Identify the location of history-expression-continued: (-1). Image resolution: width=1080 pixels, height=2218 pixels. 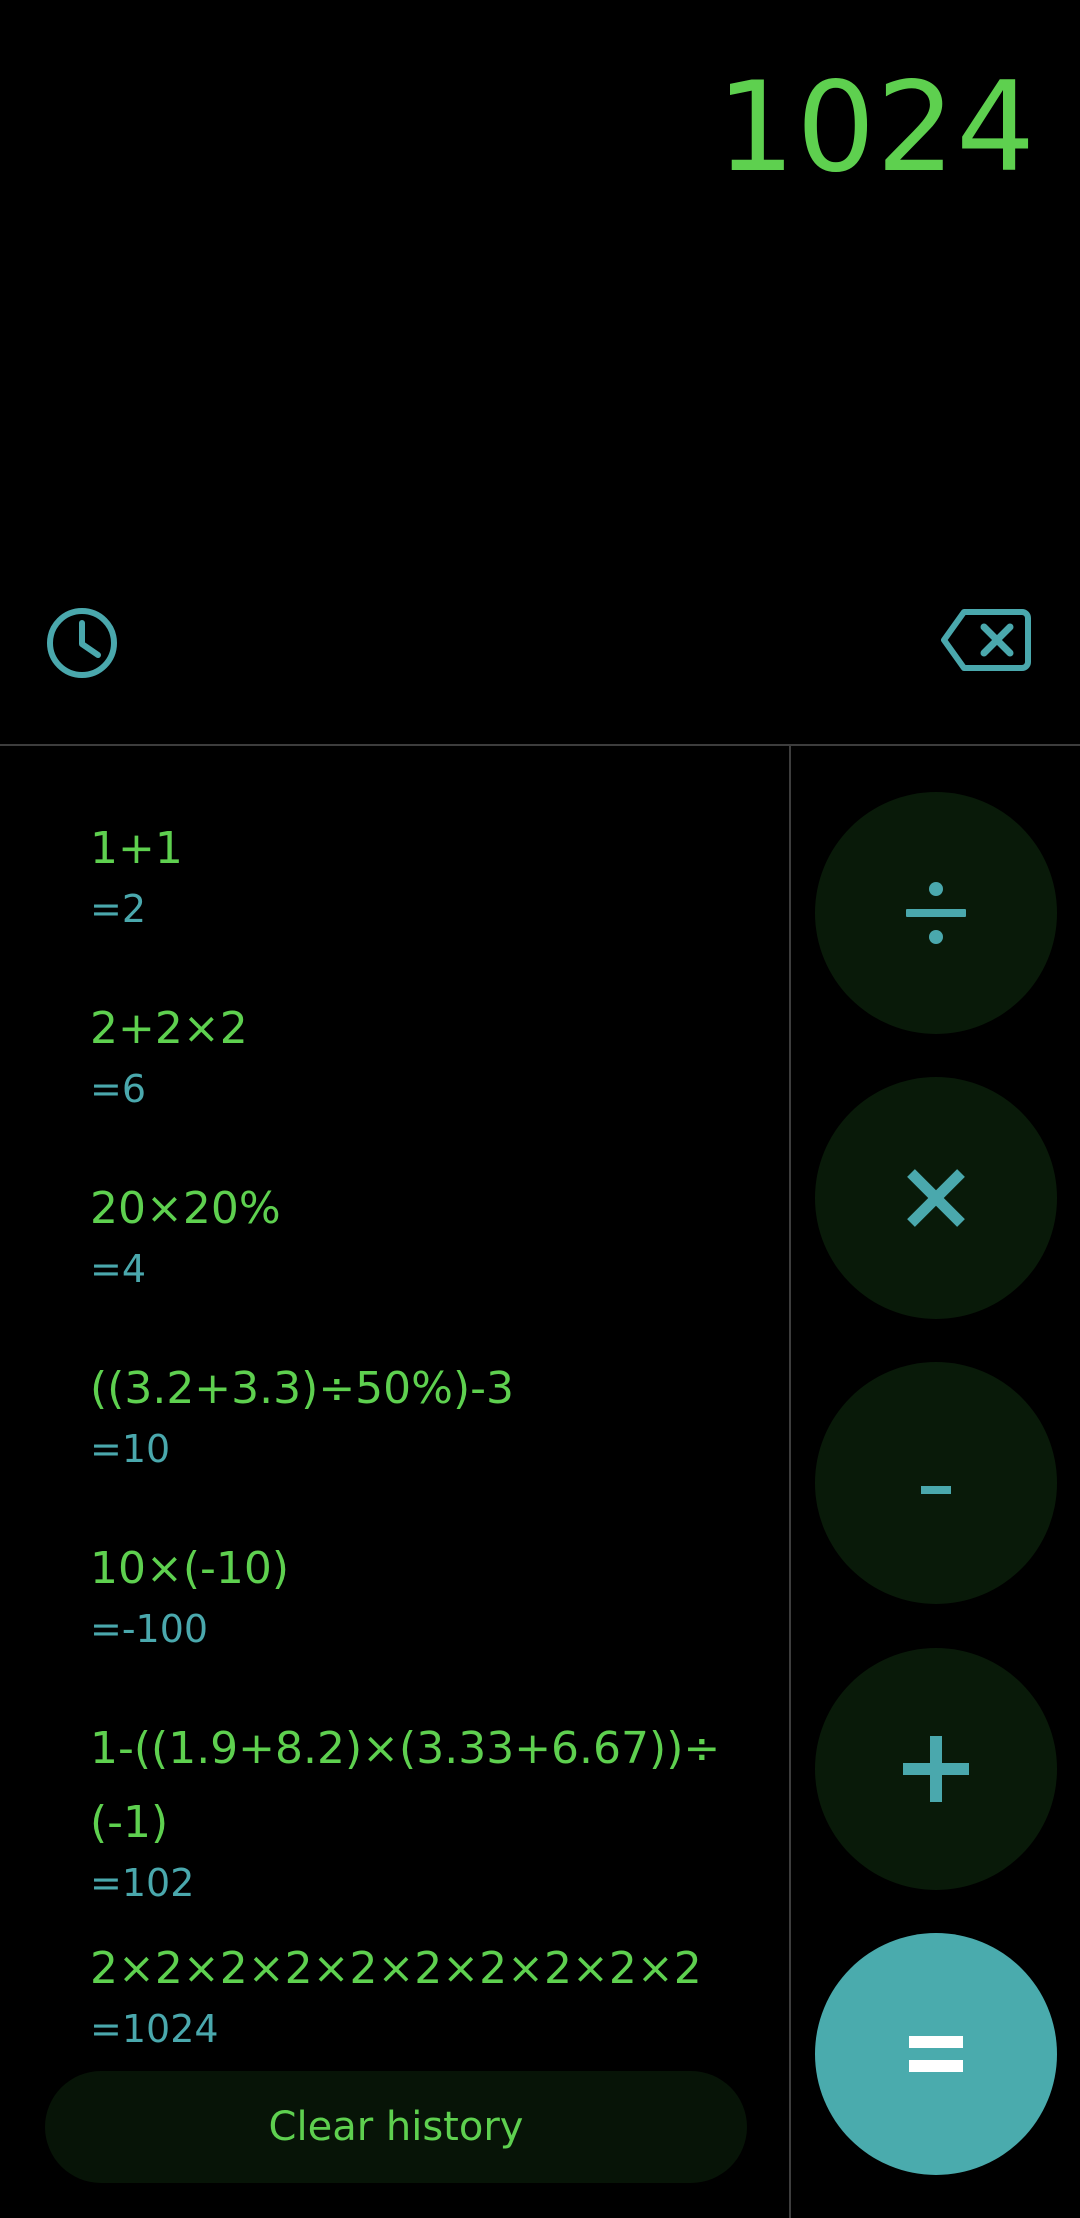
(129, 1822).